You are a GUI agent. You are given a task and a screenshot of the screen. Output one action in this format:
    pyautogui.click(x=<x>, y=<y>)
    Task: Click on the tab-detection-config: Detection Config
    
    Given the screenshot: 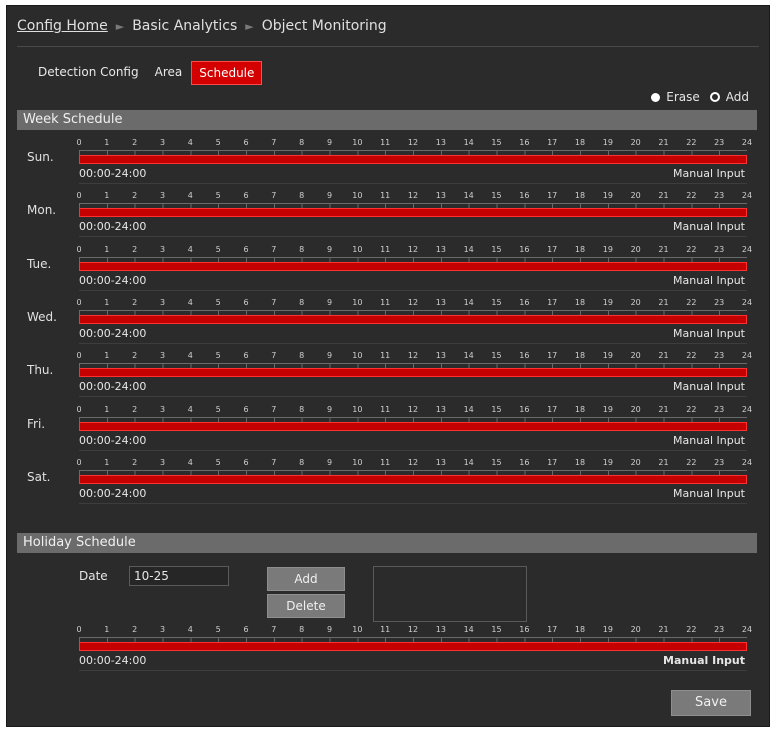 What is the action you would take?
    pyautogui.click(x=88, y=73)
    